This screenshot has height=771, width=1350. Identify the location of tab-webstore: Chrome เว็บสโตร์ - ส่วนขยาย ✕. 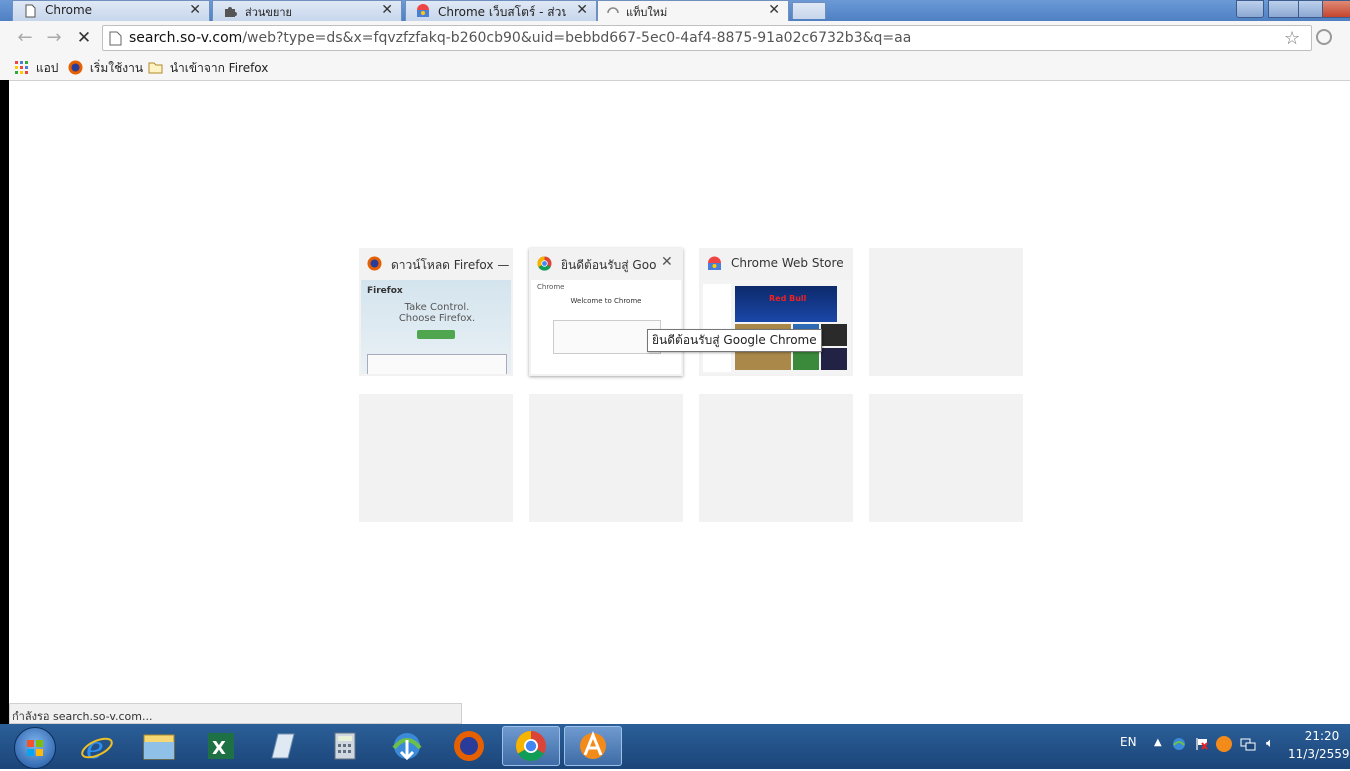
(501, 10).